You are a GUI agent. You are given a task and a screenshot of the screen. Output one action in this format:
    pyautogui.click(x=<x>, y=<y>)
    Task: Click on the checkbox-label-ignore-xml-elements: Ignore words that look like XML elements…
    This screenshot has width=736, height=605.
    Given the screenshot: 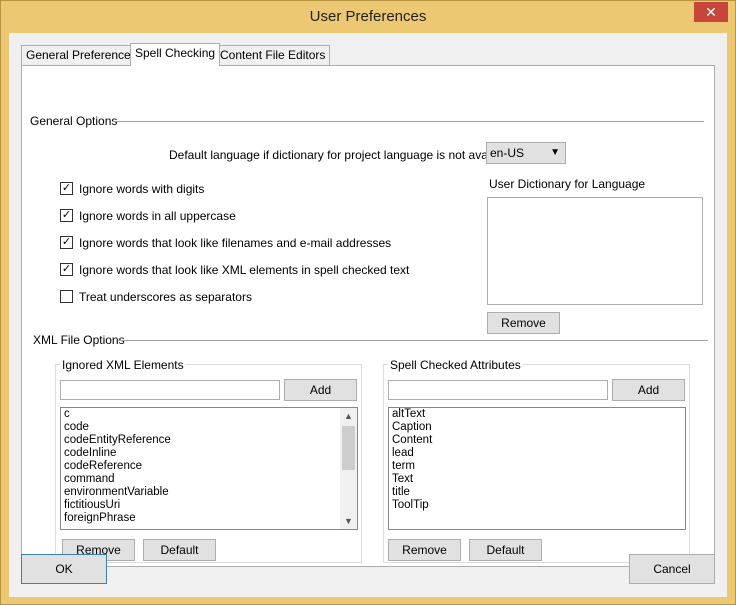 What is the action you would take?
    pyautogui.click(x=244, y=270)
    